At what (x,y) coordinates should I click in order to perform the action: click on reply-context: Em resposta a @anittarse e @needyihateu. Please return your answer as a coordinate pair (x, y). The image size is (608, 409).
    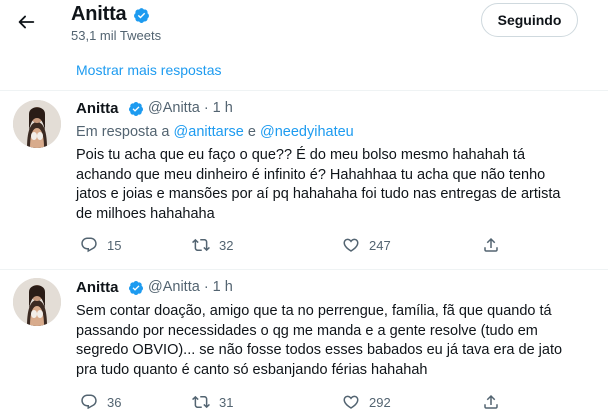
    Looking at the image, I should click on (215, 132).